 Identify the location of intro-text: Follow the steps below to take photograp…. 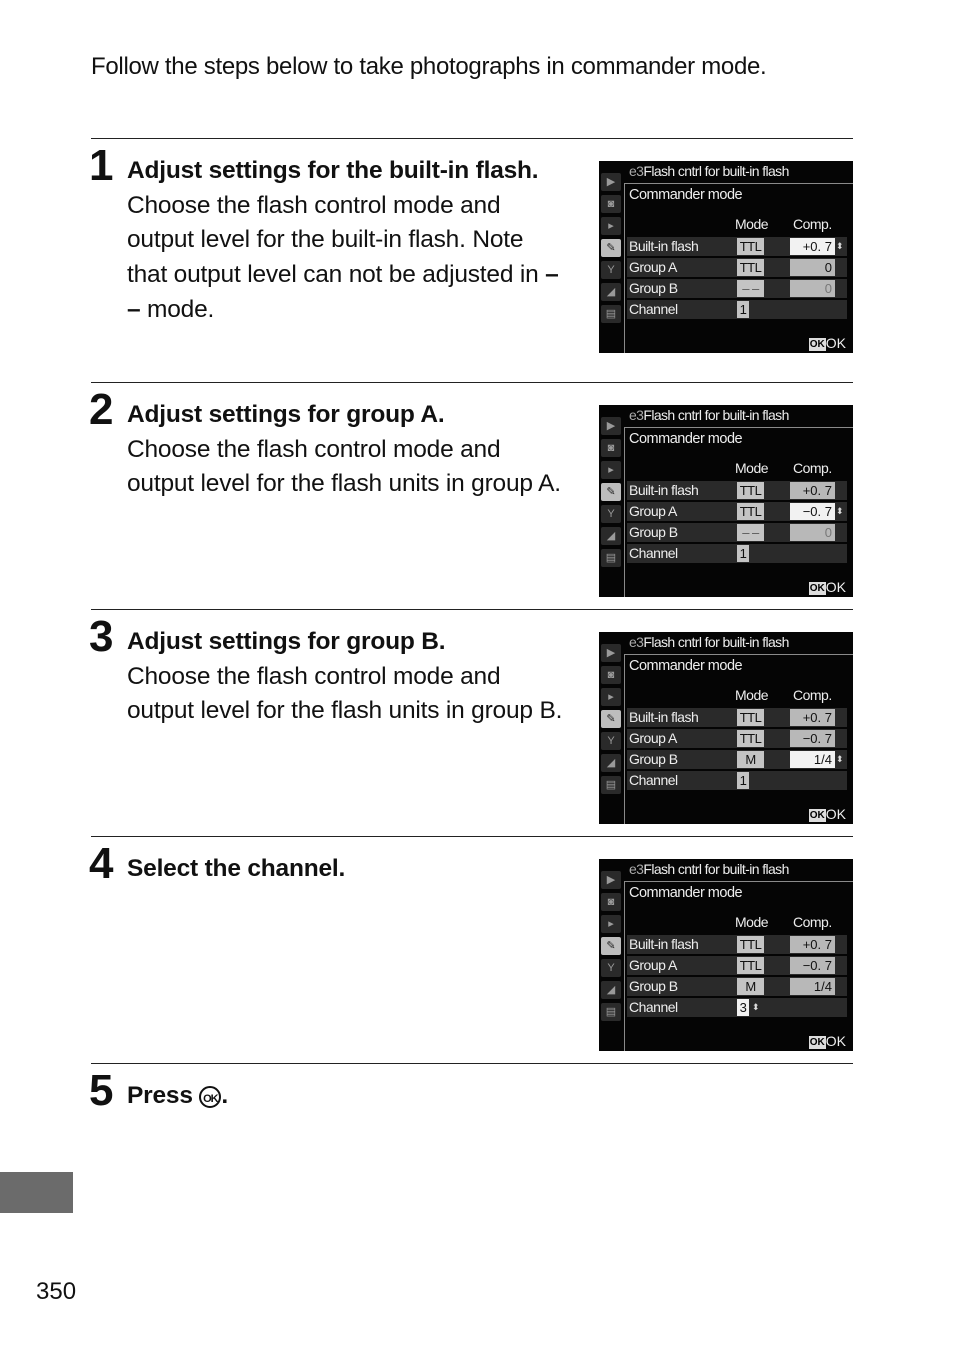
(429, 66).